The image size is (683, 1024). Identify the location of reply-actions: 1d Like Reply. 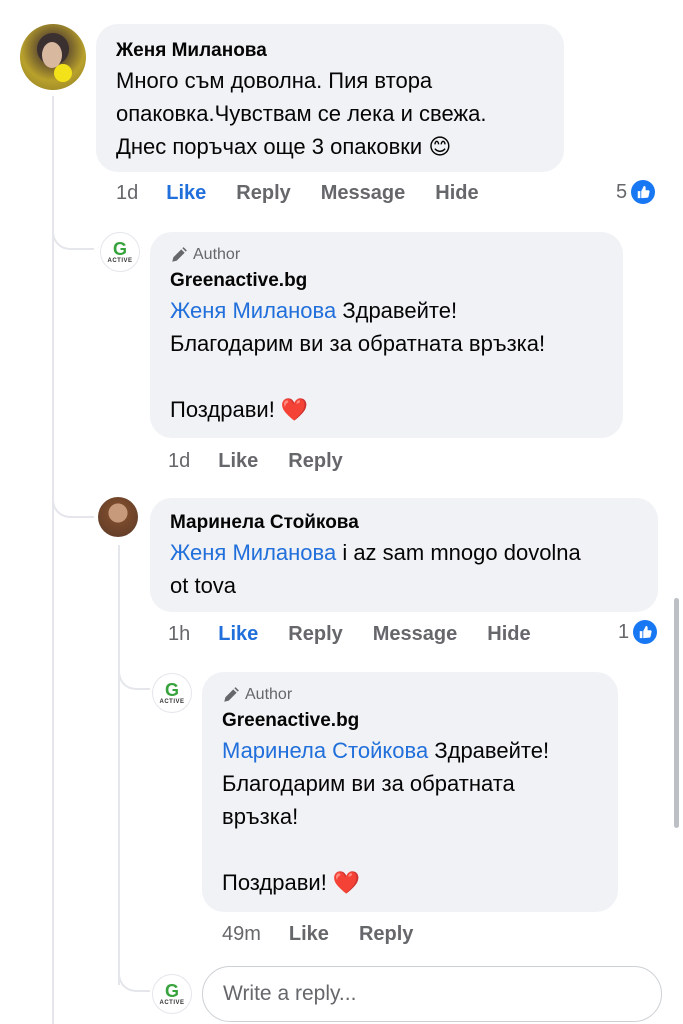
(270, 461).